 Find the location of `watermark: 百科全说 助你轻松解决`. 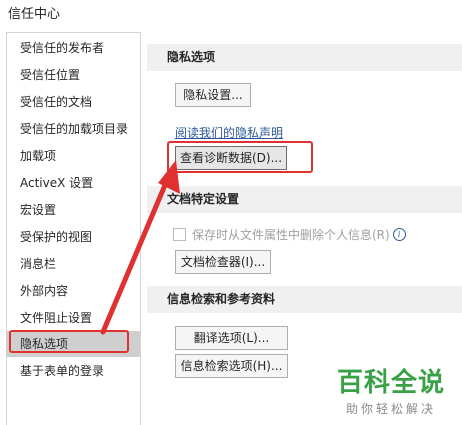

watermark: 百科全说 助你轻松解决 is located at coordinates (391, 392).